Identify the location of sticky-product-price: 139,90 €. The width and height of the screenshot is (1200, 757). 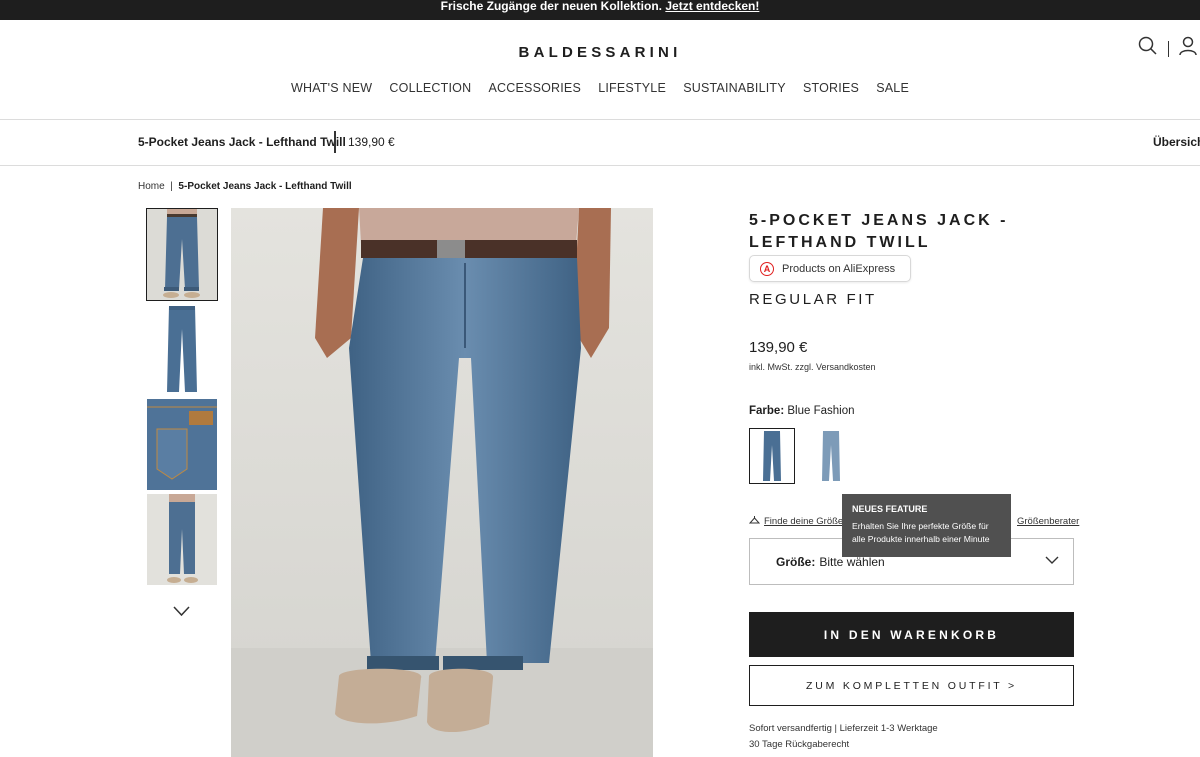
(371, 142).